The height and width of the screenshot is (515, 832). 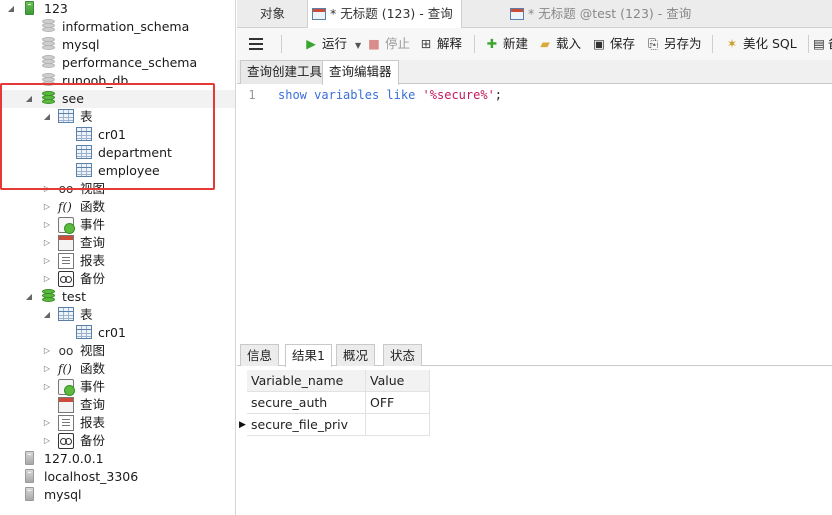 I want to click on tab-profile: 概况, so click(x=356, y=355).